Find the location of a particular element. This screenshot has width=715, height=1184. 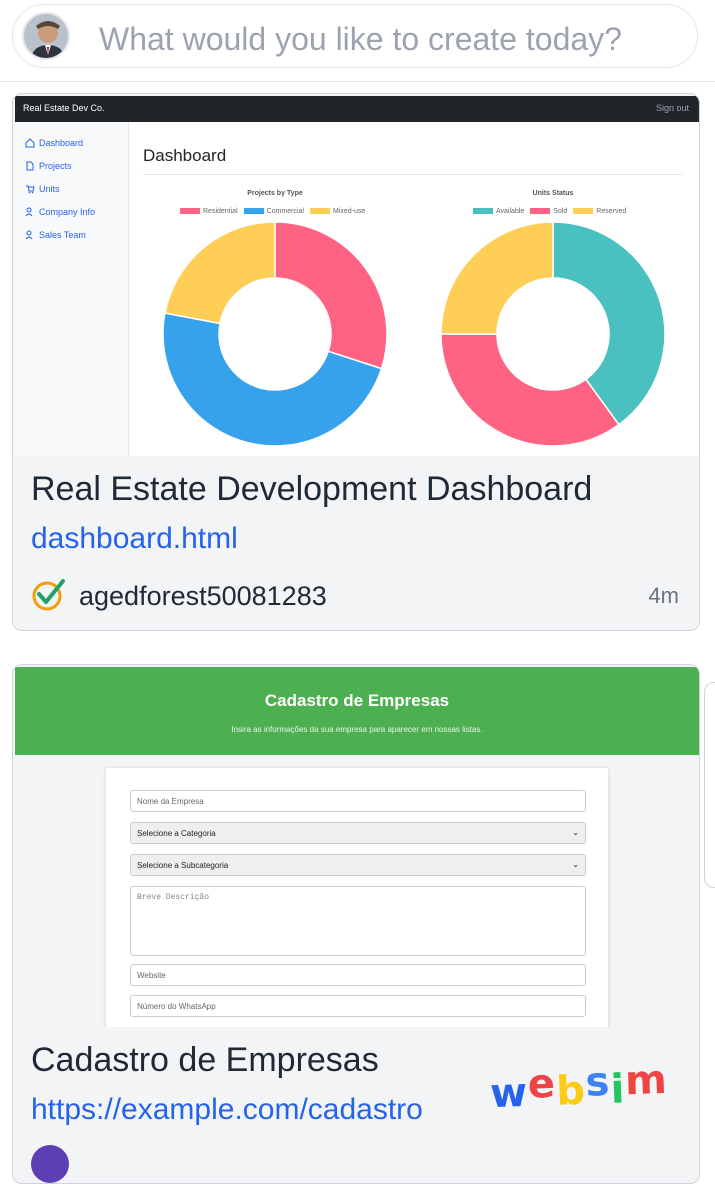

websim-logo-letter: m is located at coordinates (646, 1080).